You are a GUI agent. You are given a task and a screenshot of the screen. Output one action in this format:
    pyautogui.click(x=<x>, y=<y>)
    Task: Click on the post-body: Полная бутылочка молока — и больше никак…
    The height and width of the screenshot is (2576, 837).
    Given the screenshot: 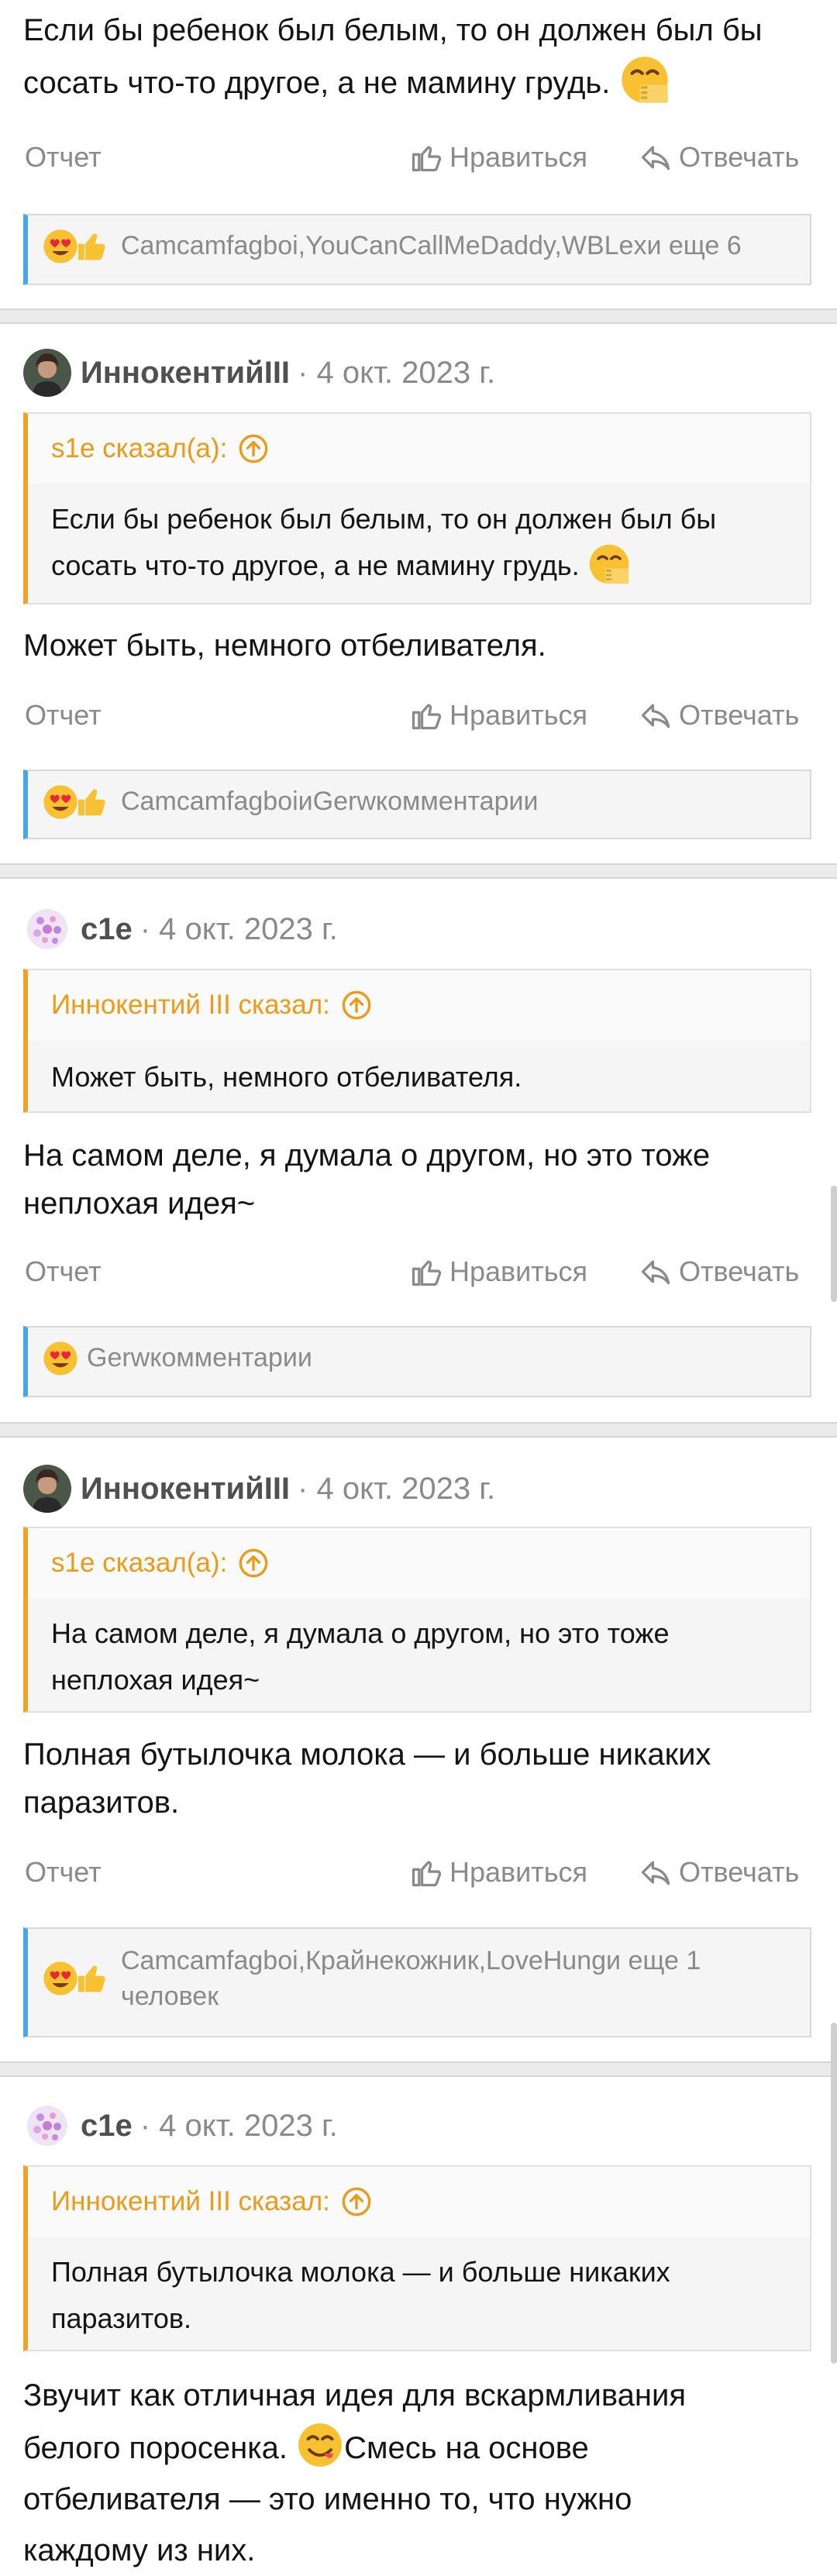 What is the action you would take?
    pyautogui.click(x=367, y=1778)
    